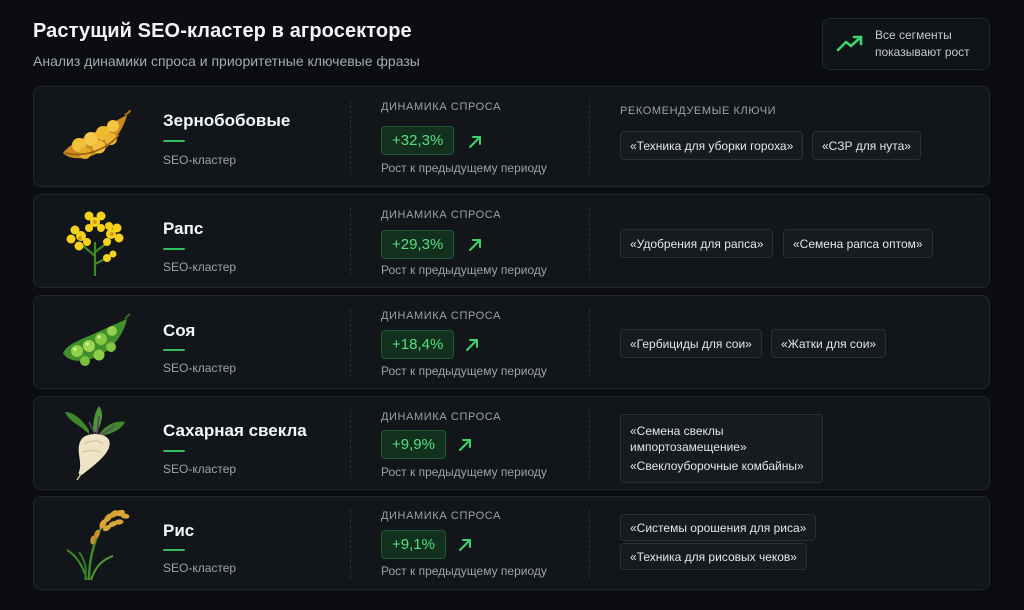  Describe the element at coordinates (418, 140) in the screenshot. I see `demand-change-pill: +32,3%` at that location.